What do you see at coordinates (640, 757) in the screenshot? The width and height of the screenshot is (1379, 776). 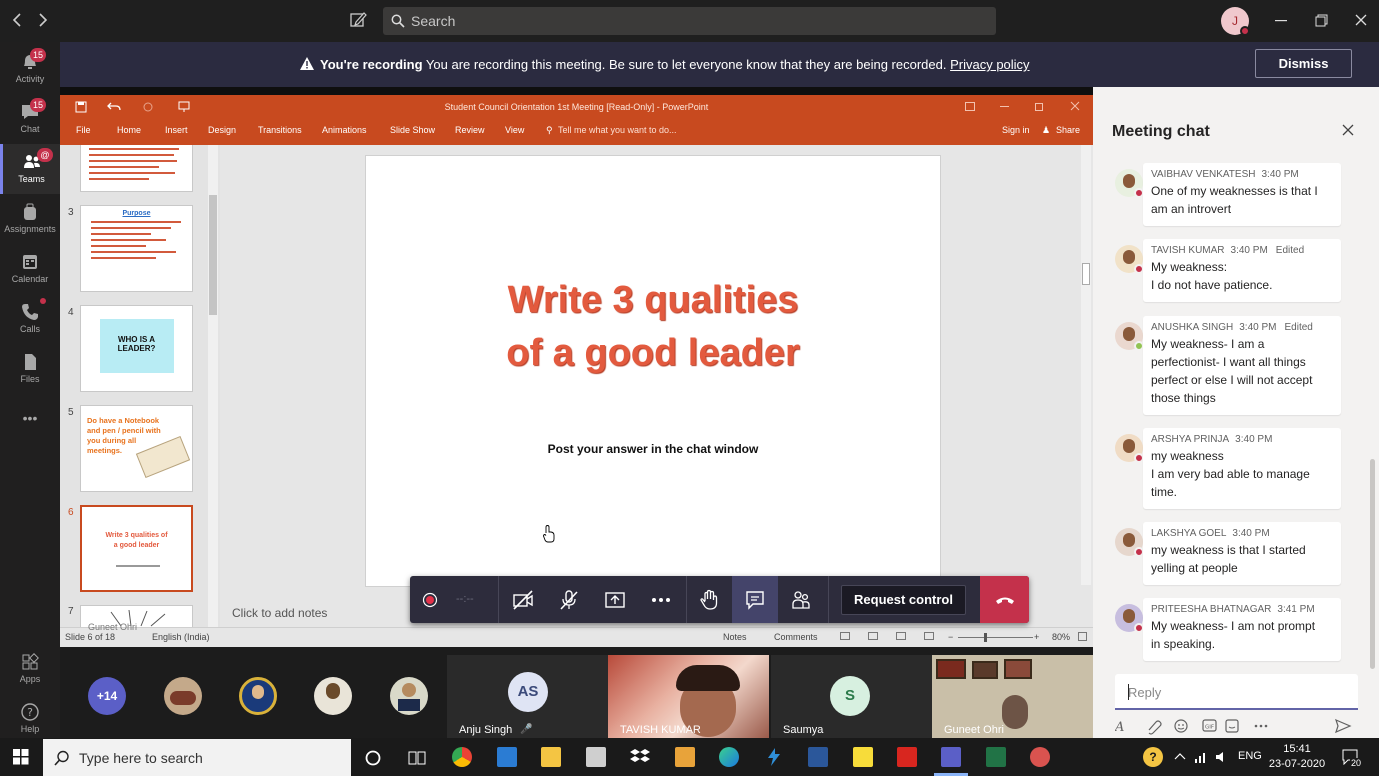 I see `dropbox-icon` at bounding box center [640, 757].